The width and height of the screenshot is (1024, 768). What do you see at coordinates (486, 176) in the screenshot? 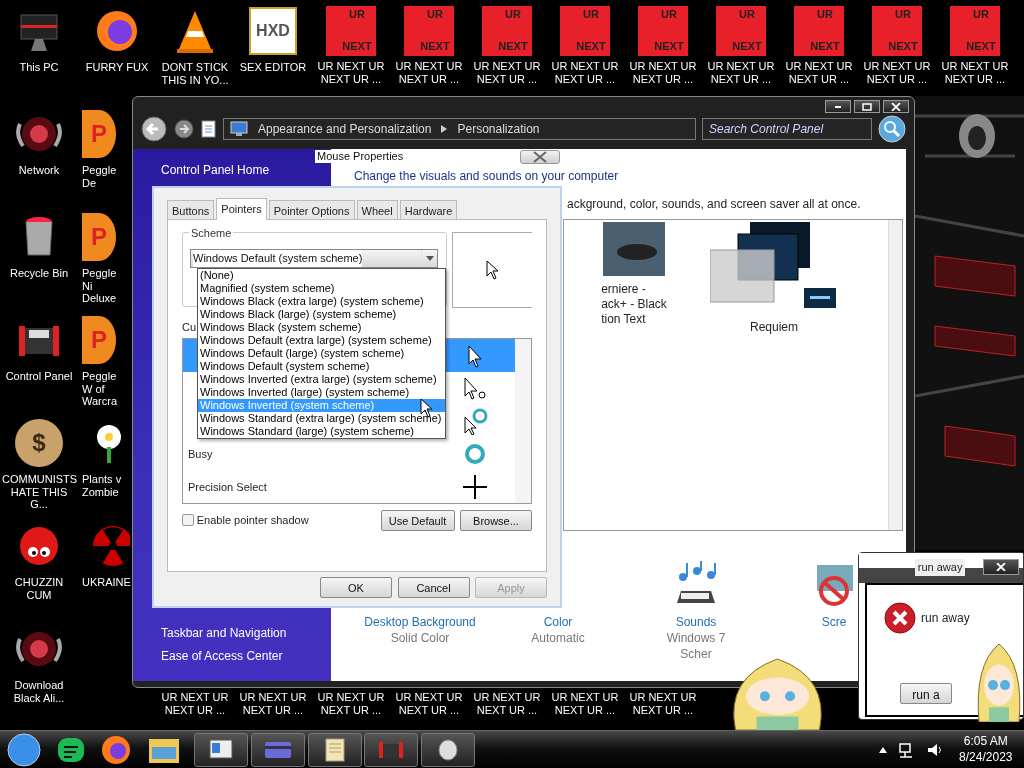
I see `page-heading: Change the visuals and sounds on your computer` at bounding box center [486, 176].